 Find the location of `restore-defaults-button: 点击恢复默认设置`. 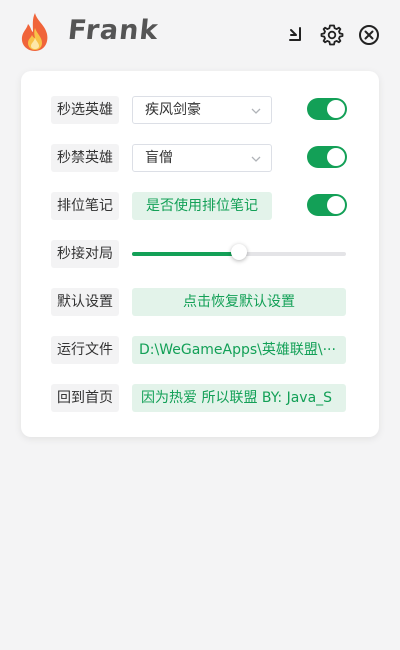

restore-defaults-button: 点击恢复默认设置 is located at coordinates (239, 302).